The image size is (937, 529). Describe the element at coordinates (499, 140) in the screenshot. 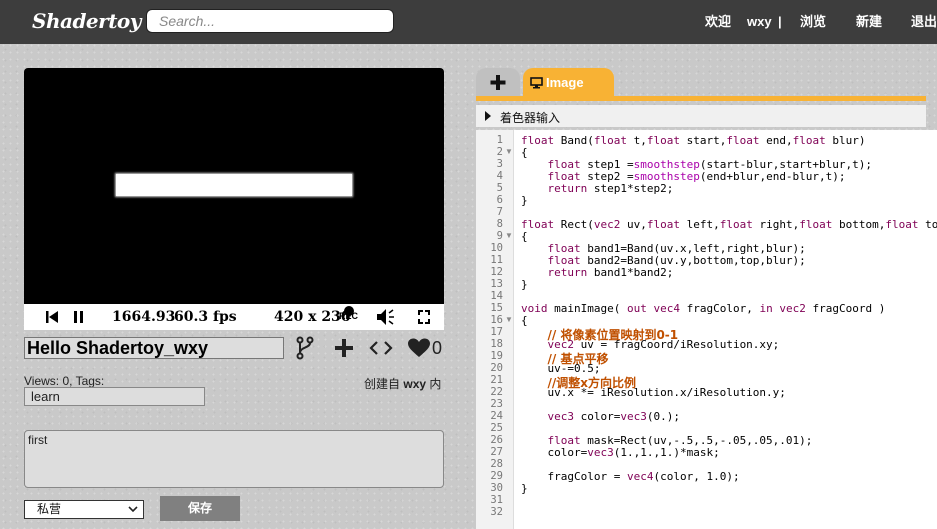

I see `line-number: 1` at that location.